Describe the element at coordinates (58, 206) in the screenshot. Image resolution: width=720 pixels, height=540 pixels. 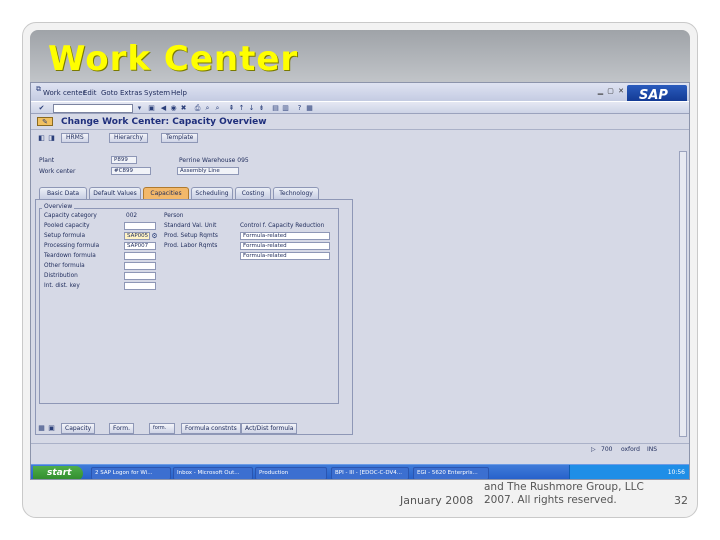
I see `overview-group-title: Overview` at that location.